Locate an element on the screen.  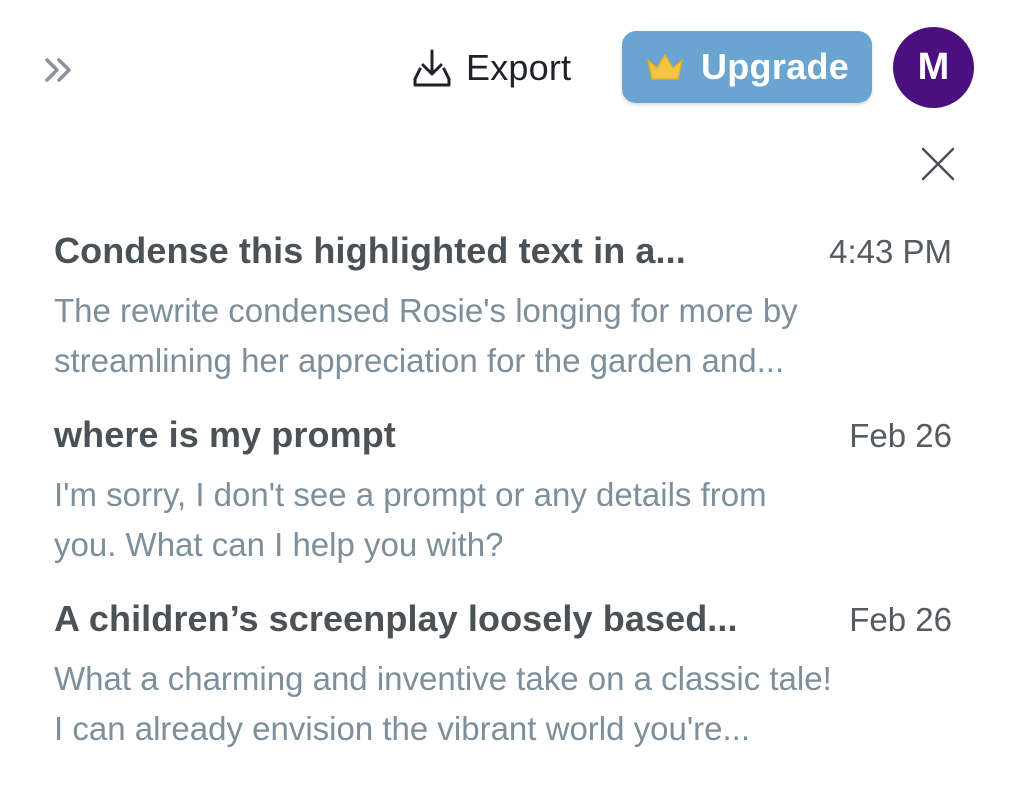
export-button: Export is located at coordinates (490, 68).